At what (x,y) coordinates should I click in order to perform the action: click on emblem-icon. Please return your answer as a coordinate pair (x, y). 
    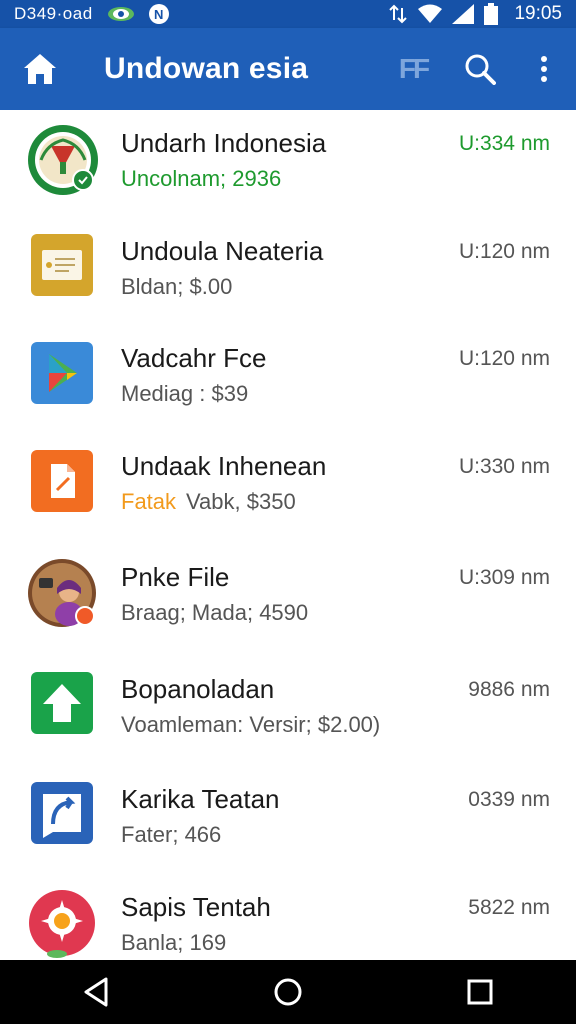
    Looking at the image, I should click on (63, 160).